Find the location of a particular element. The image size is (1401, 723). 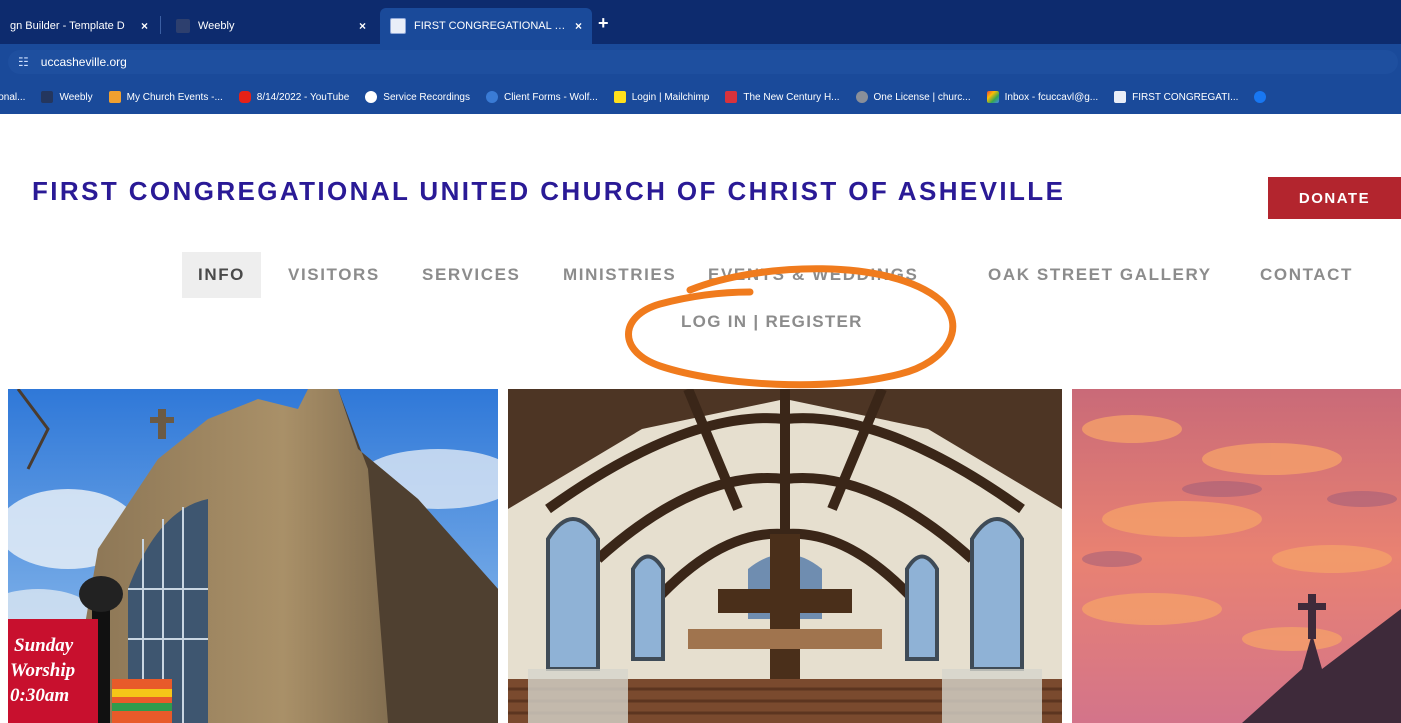

sign-line-3: 0:30am is located at coordinates (39, 695).